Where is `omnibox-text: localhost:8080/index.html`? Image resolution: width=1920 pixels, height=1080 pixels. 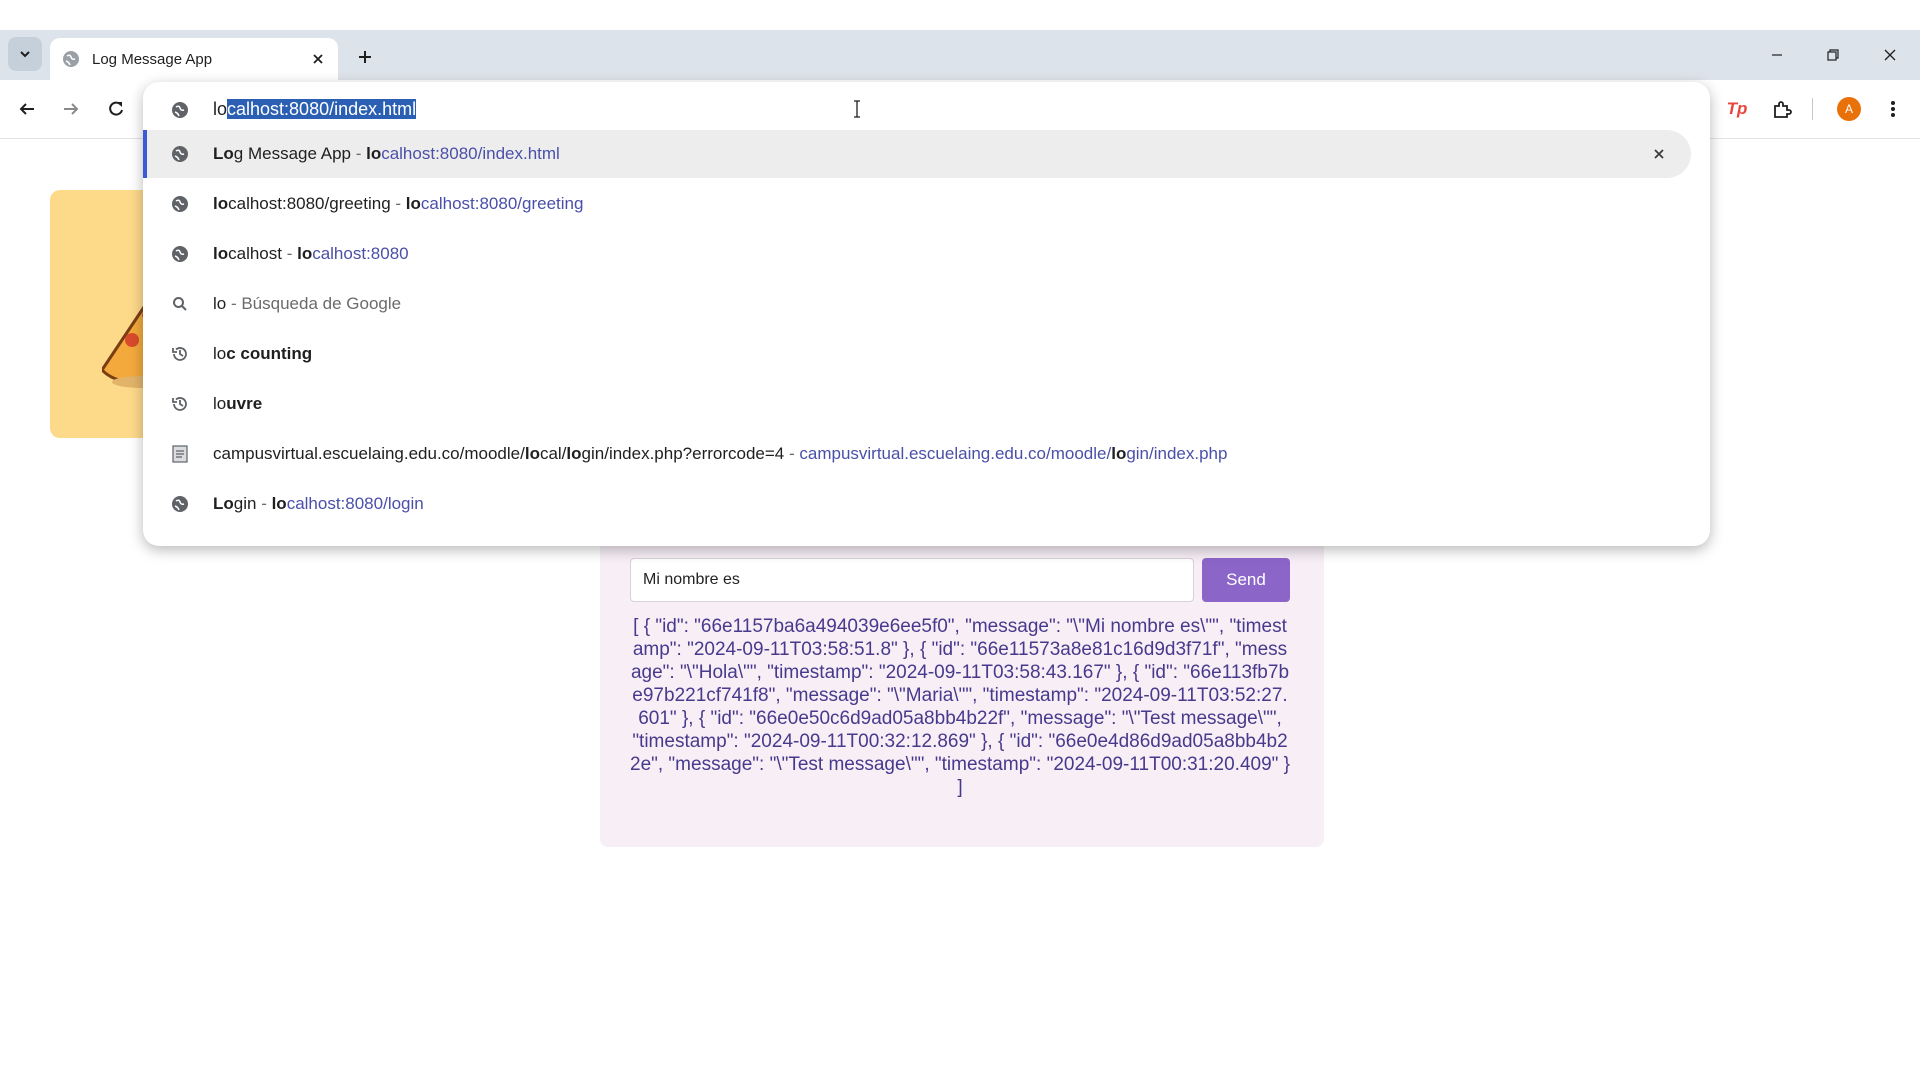 omnibox-text: localhost:8080/index.html is located at coordinates (315, 109).